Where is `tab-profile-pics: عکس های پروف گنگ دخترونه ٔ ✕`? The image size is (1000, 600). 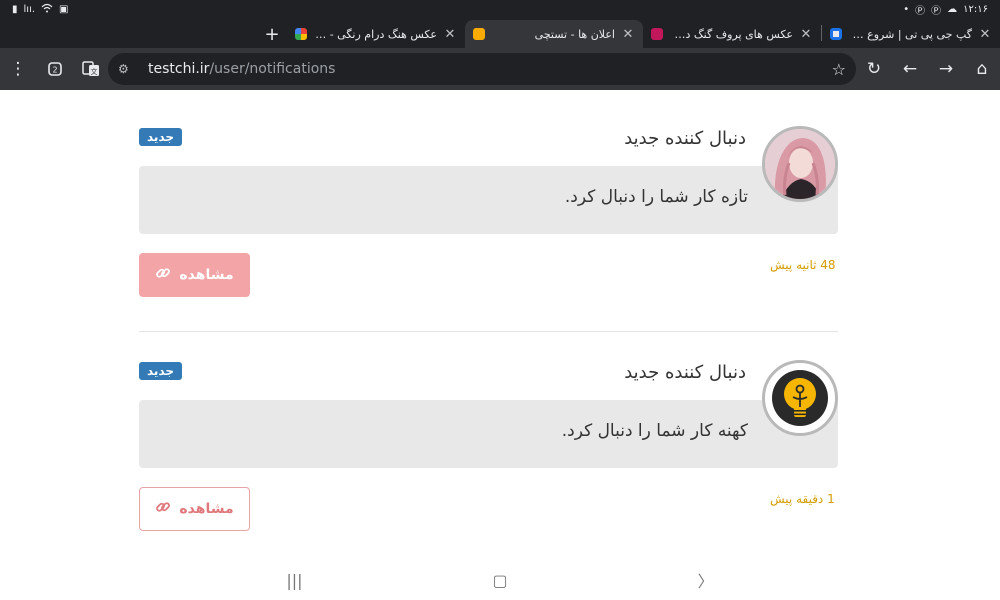
tab-profile-pics: عکس های پروف گنگ دخترونه ٔ ✕ is located at coordinates (732, 34).